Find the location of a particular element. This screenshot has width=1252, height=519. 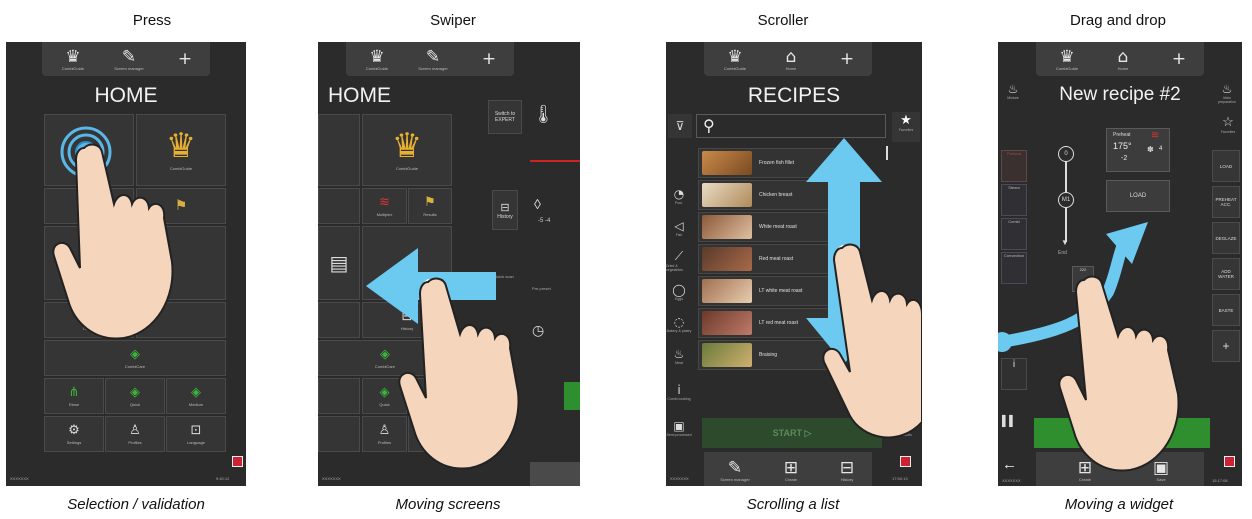

back-button: ← is located at coordinates (1013, 467).